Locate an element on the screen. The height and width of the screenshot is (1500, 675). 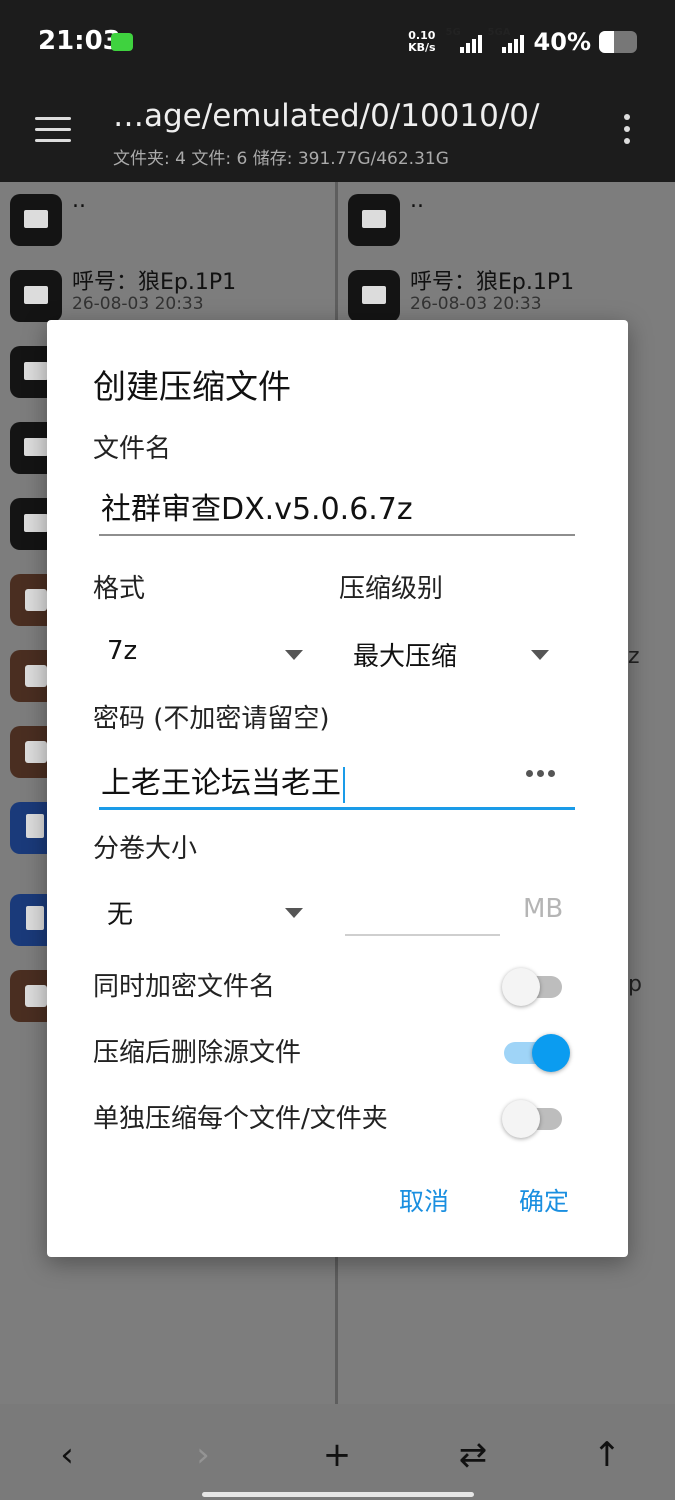
password-input: 上老王论坛当老王 is located at coordinates (337, 781).